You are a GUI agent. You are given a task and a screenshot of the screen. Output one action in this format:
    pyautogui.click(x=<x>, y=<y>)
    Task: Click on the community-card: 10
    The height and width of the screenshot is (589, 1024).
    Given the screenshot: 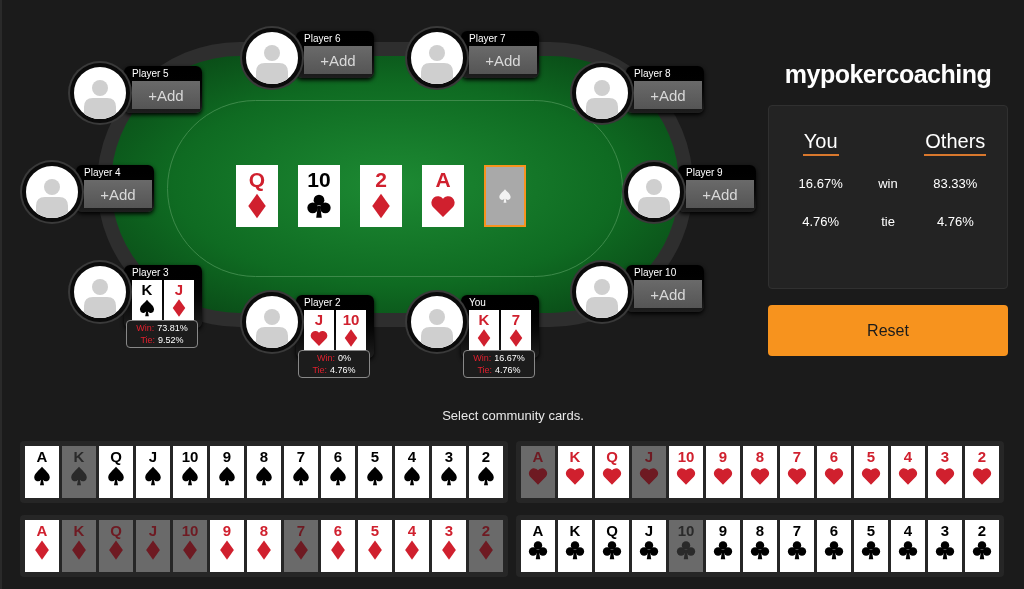 What is the action you would take?
    pyautogui.click(x=319, y=196)
    